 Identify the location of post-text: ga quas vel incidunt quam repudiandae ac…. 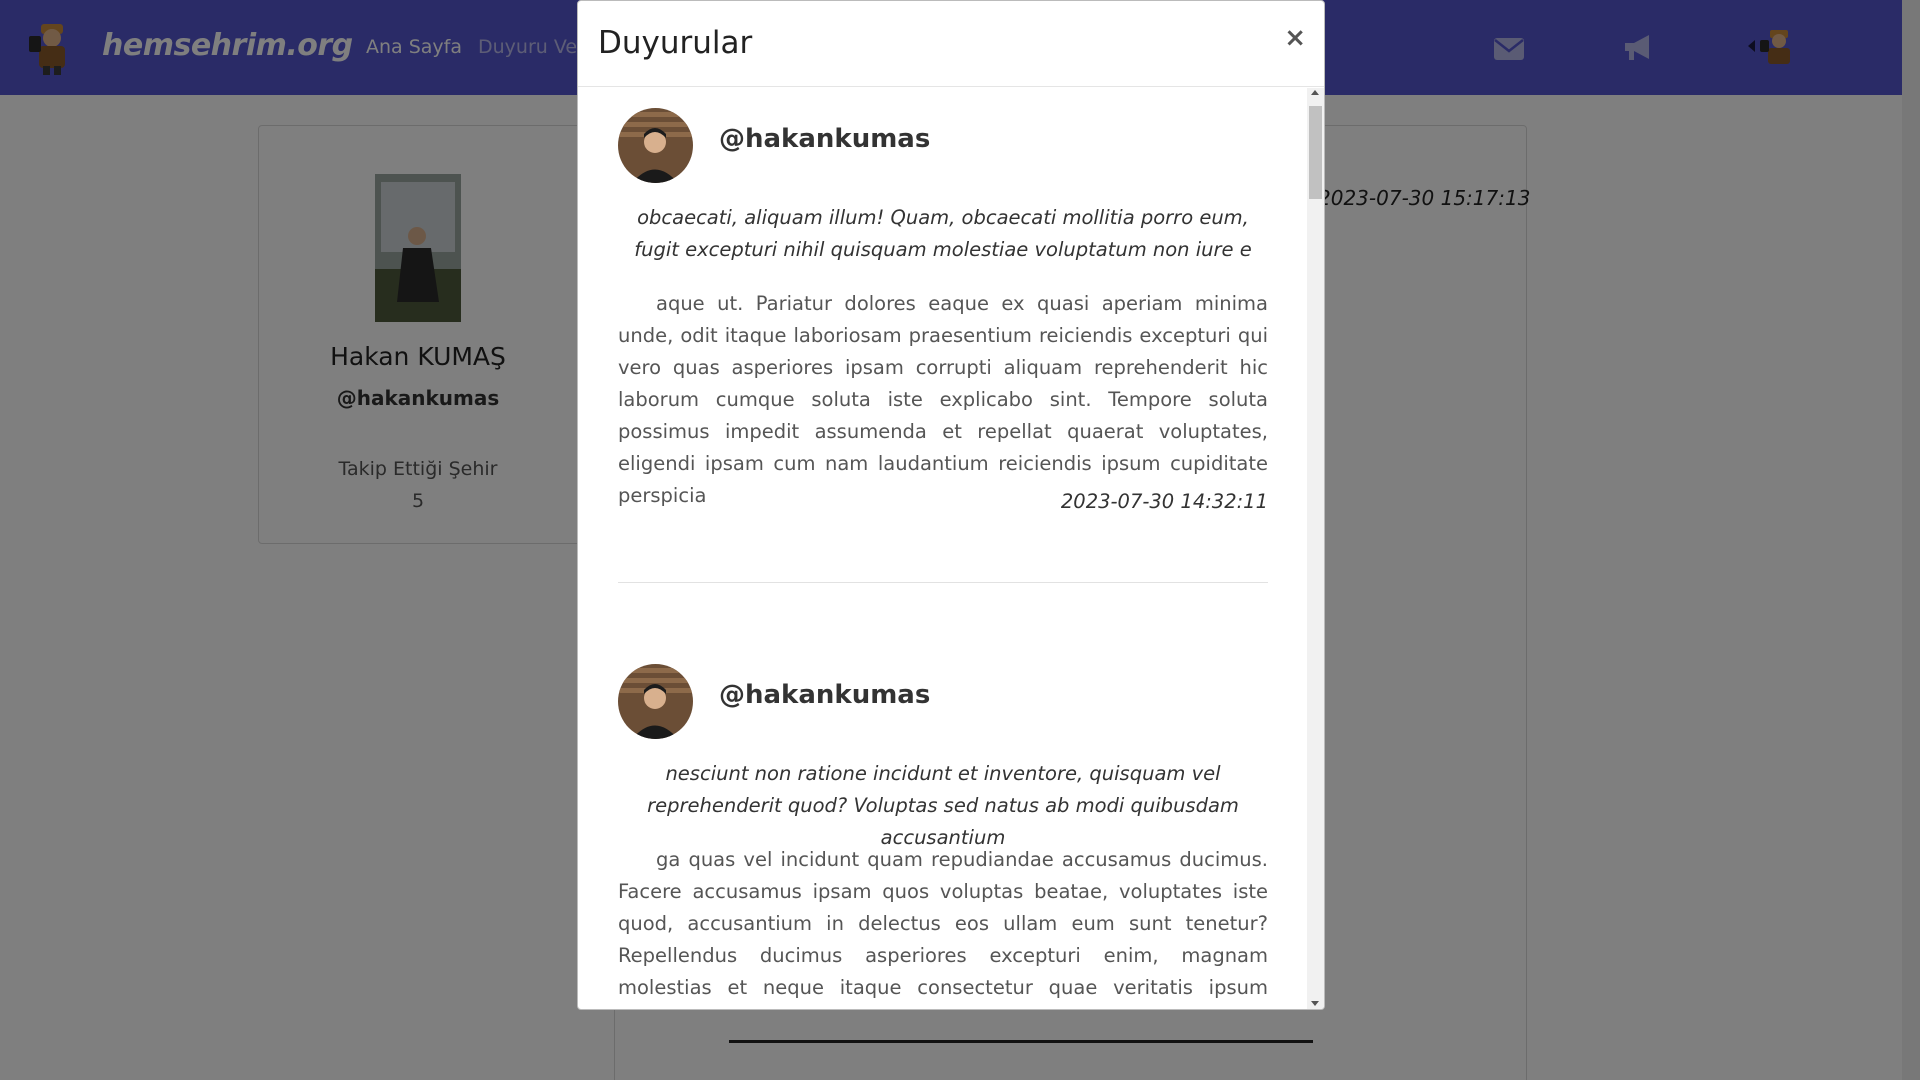
(943, 928).